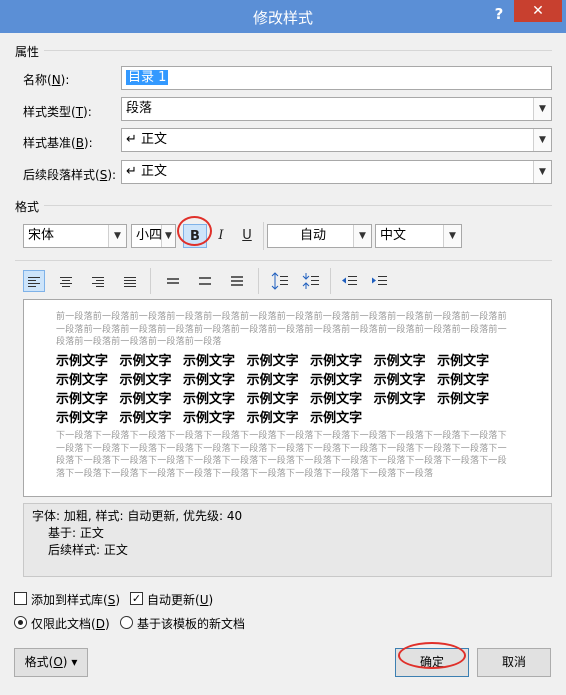 Image resolution: width=566 pixels, height=695 pixels. Describe the element at coordinates (280, 281) in the screenshot. I see `increase-spacing-before-icon` at that location.